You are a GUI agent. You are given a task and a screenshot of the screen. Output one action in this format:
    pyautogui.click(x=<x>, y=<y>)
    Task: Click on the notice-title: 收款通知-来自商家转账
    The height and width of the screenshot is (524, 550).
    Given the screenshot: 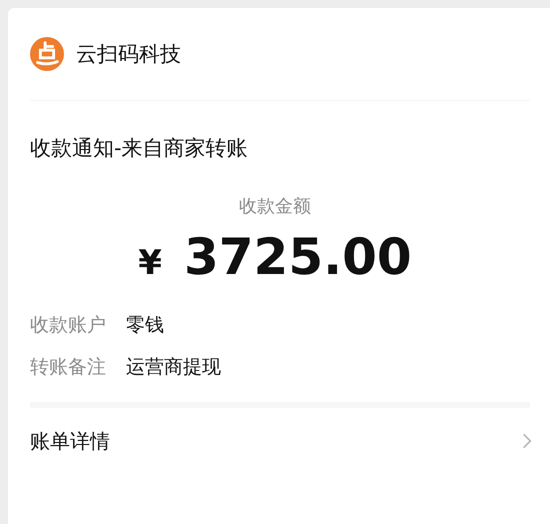 What is the action you would take?
    pyautogui.click(x=139, y=148)
    